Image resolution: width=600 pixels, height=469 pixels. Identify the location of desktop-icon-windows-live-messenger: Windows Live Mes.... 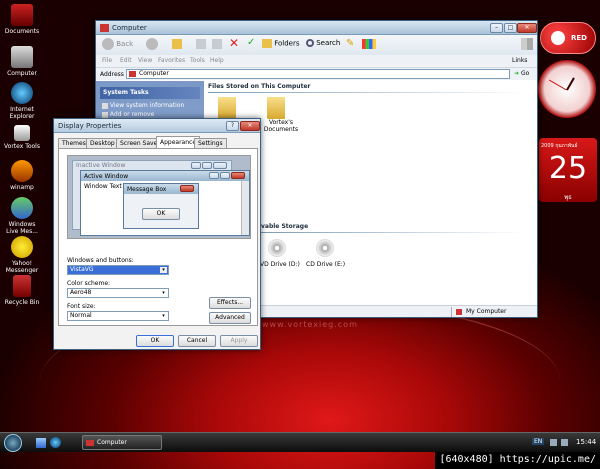
(22, 216).